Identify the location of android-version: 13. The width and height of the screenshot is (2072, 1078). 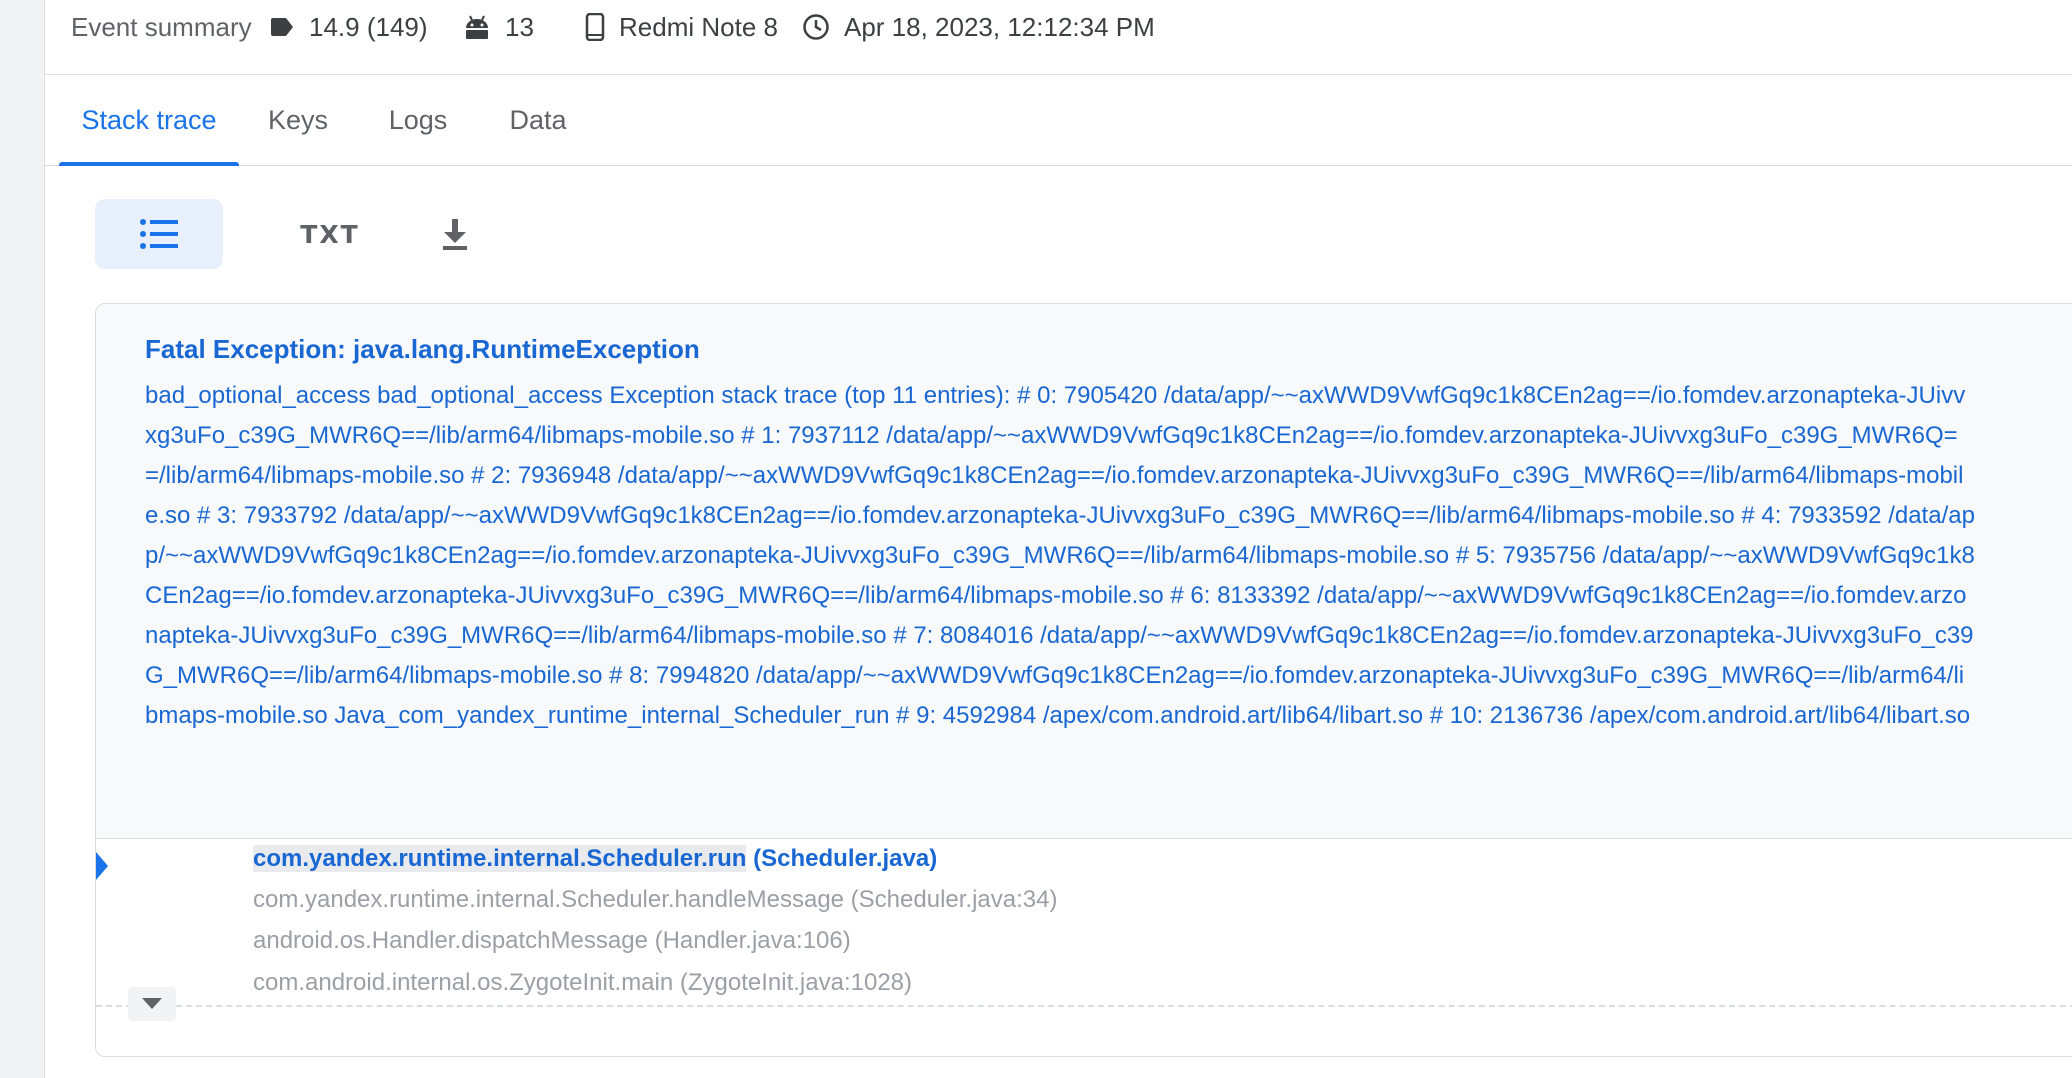
(519, 26).